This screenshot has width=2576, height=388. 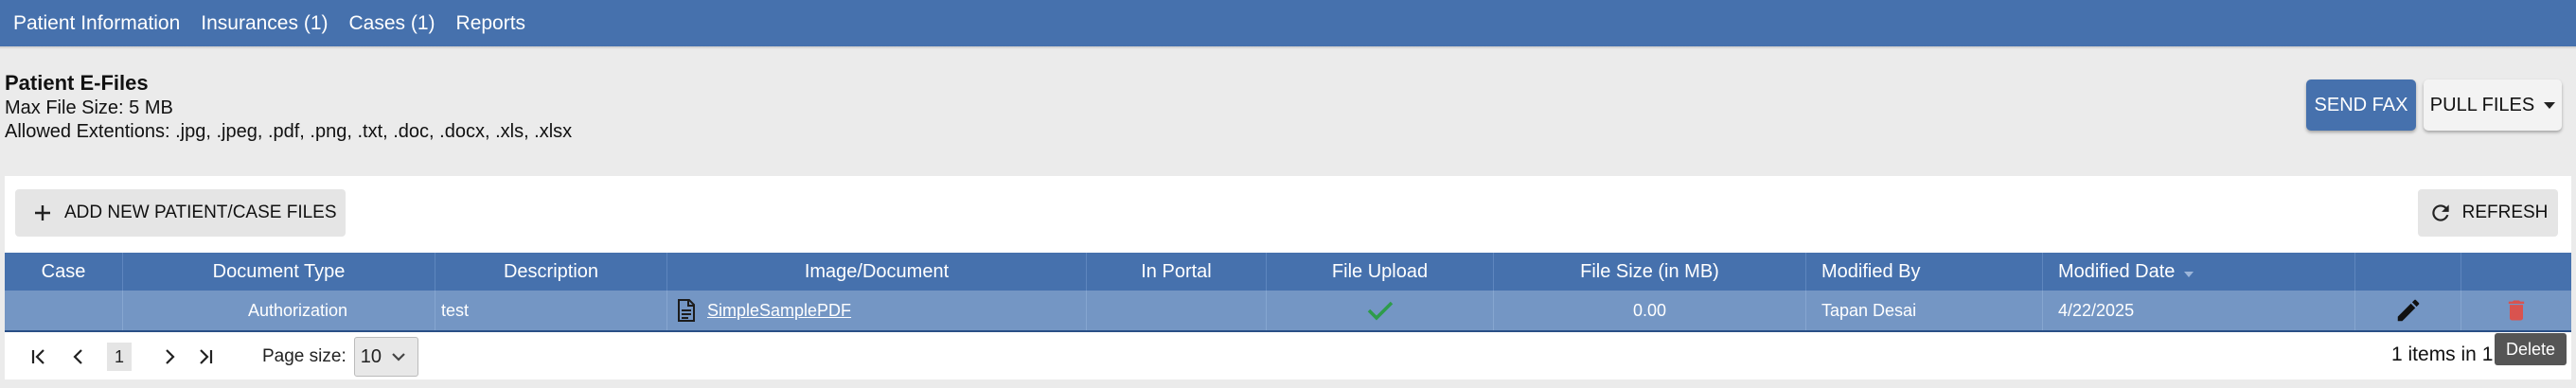 I want to click on col-case: Case, so click(x=64, y=272).